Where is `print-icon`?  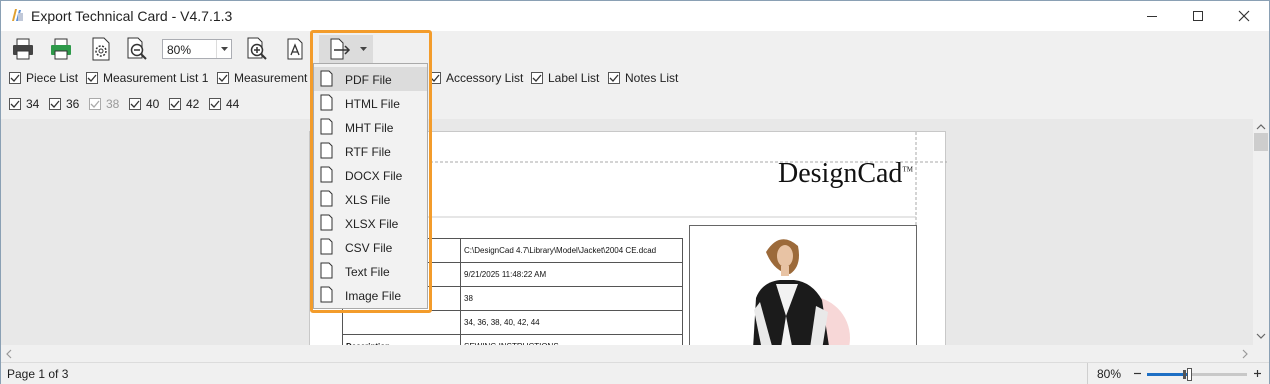
print-icon is located at coordinates (23, 49).